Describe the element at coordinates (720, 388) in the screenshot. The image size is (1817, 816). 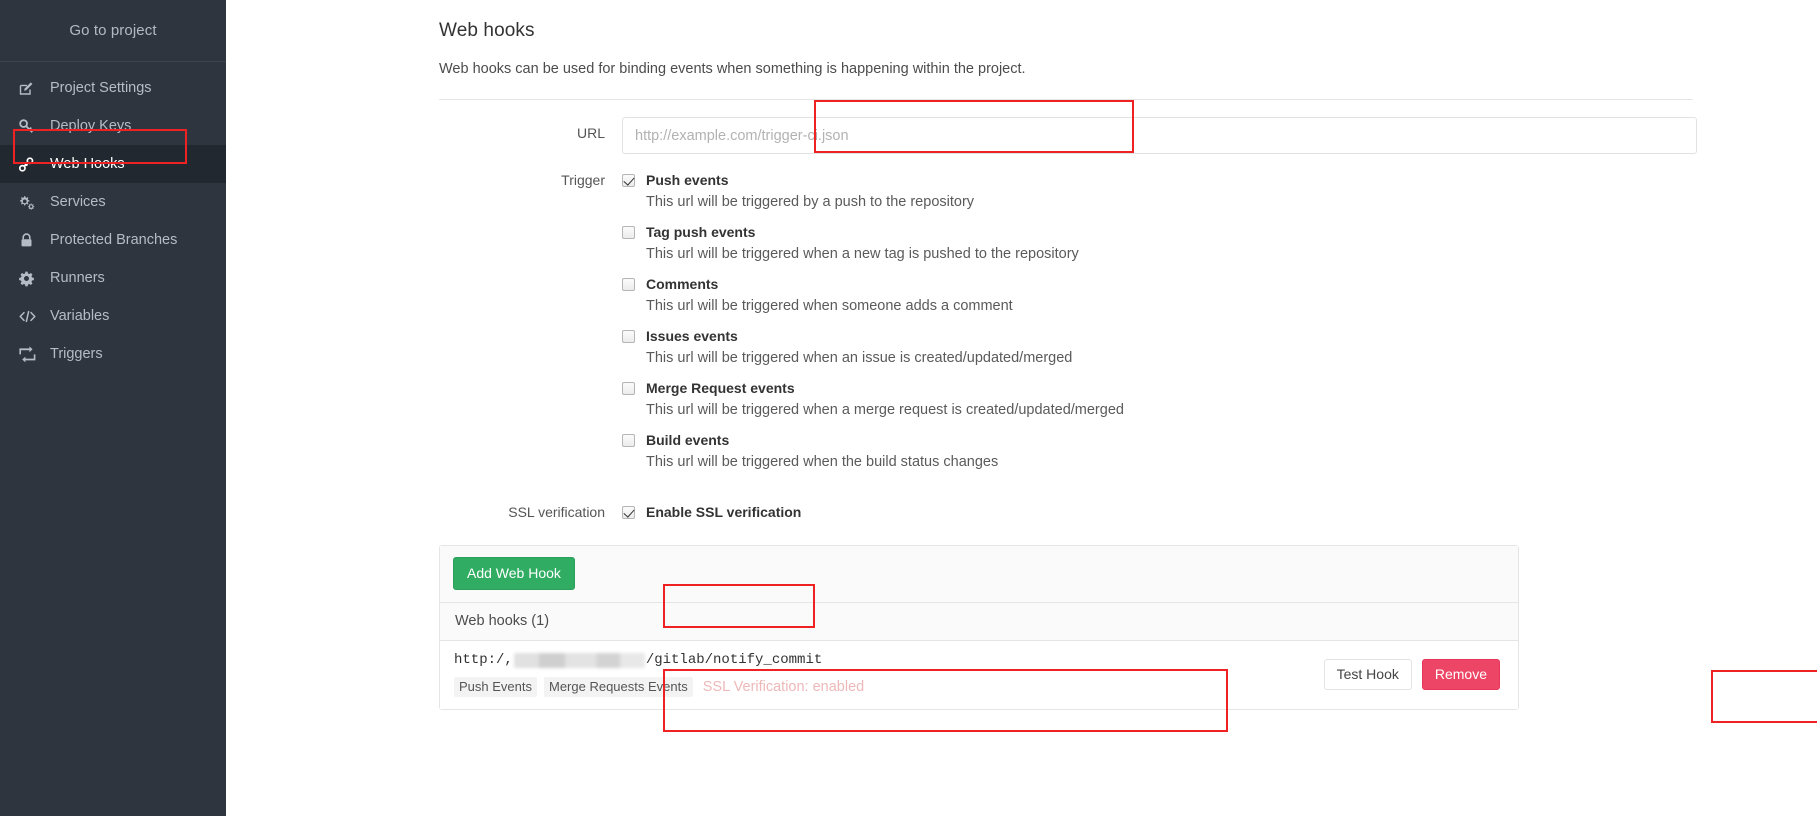
I see `checkbox-label: Merge Request events` at that location.